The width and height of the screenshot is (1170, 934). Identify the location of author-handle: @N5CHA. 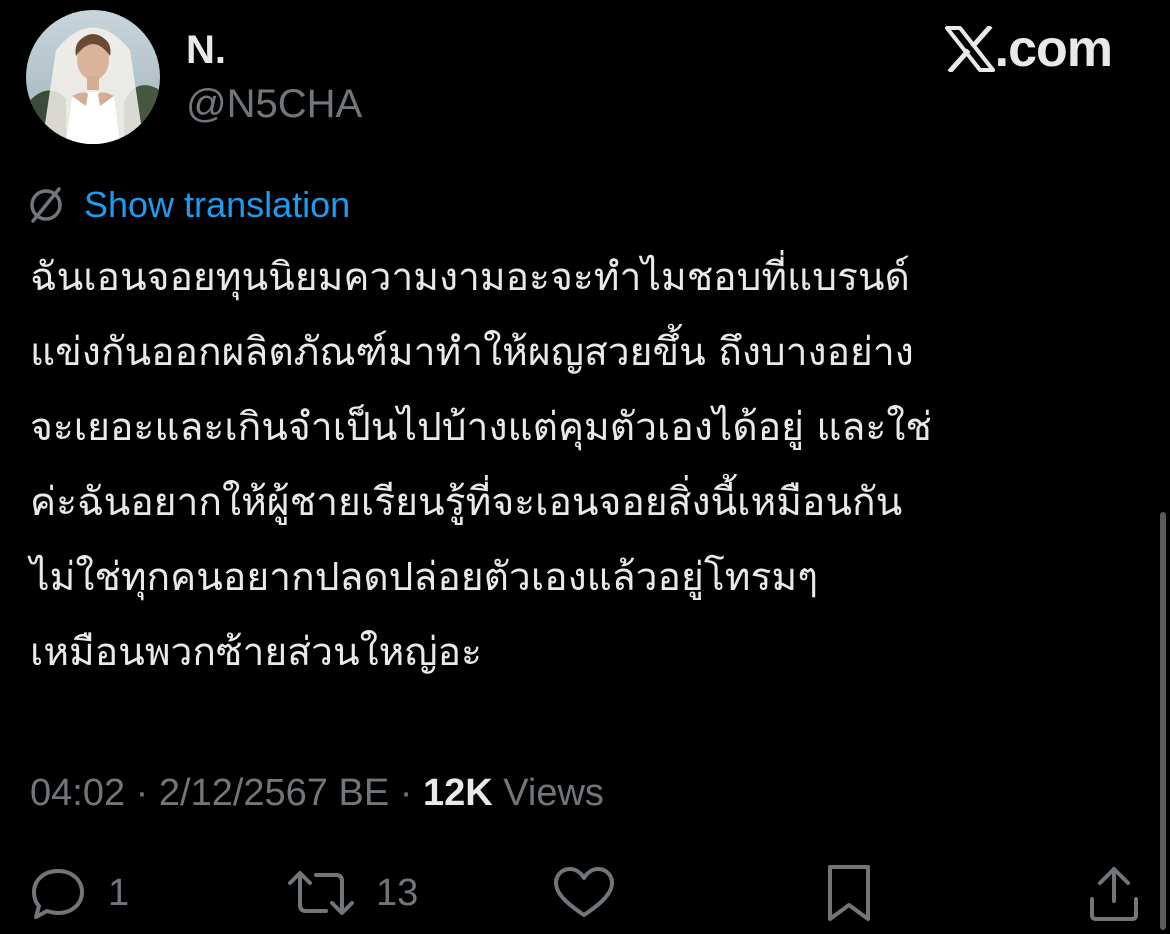
(274, 104).